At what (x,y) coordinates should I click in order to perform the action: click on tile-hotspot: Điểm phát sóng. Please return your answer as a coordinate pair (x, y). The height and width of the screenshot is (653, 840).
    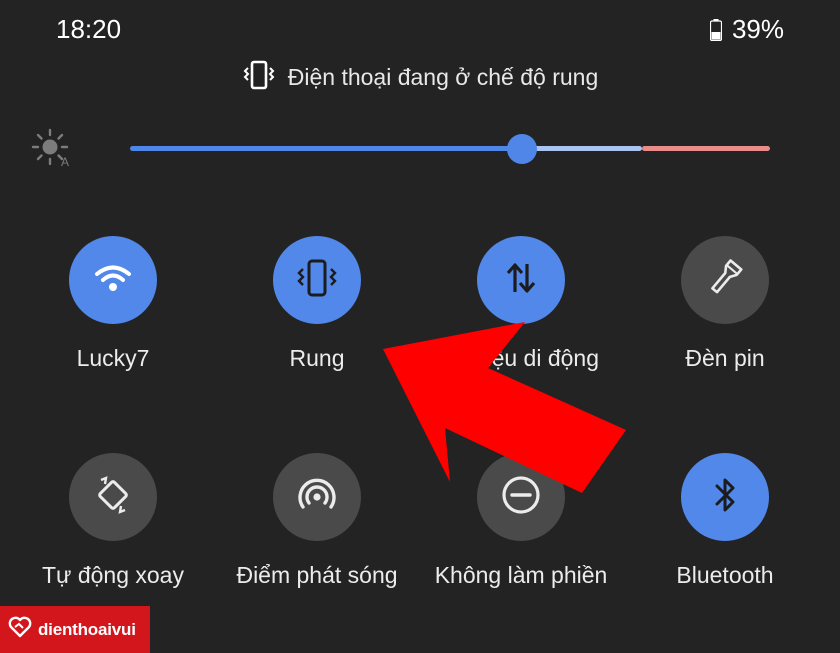
    Looking at the image, I should click on (317, 521).